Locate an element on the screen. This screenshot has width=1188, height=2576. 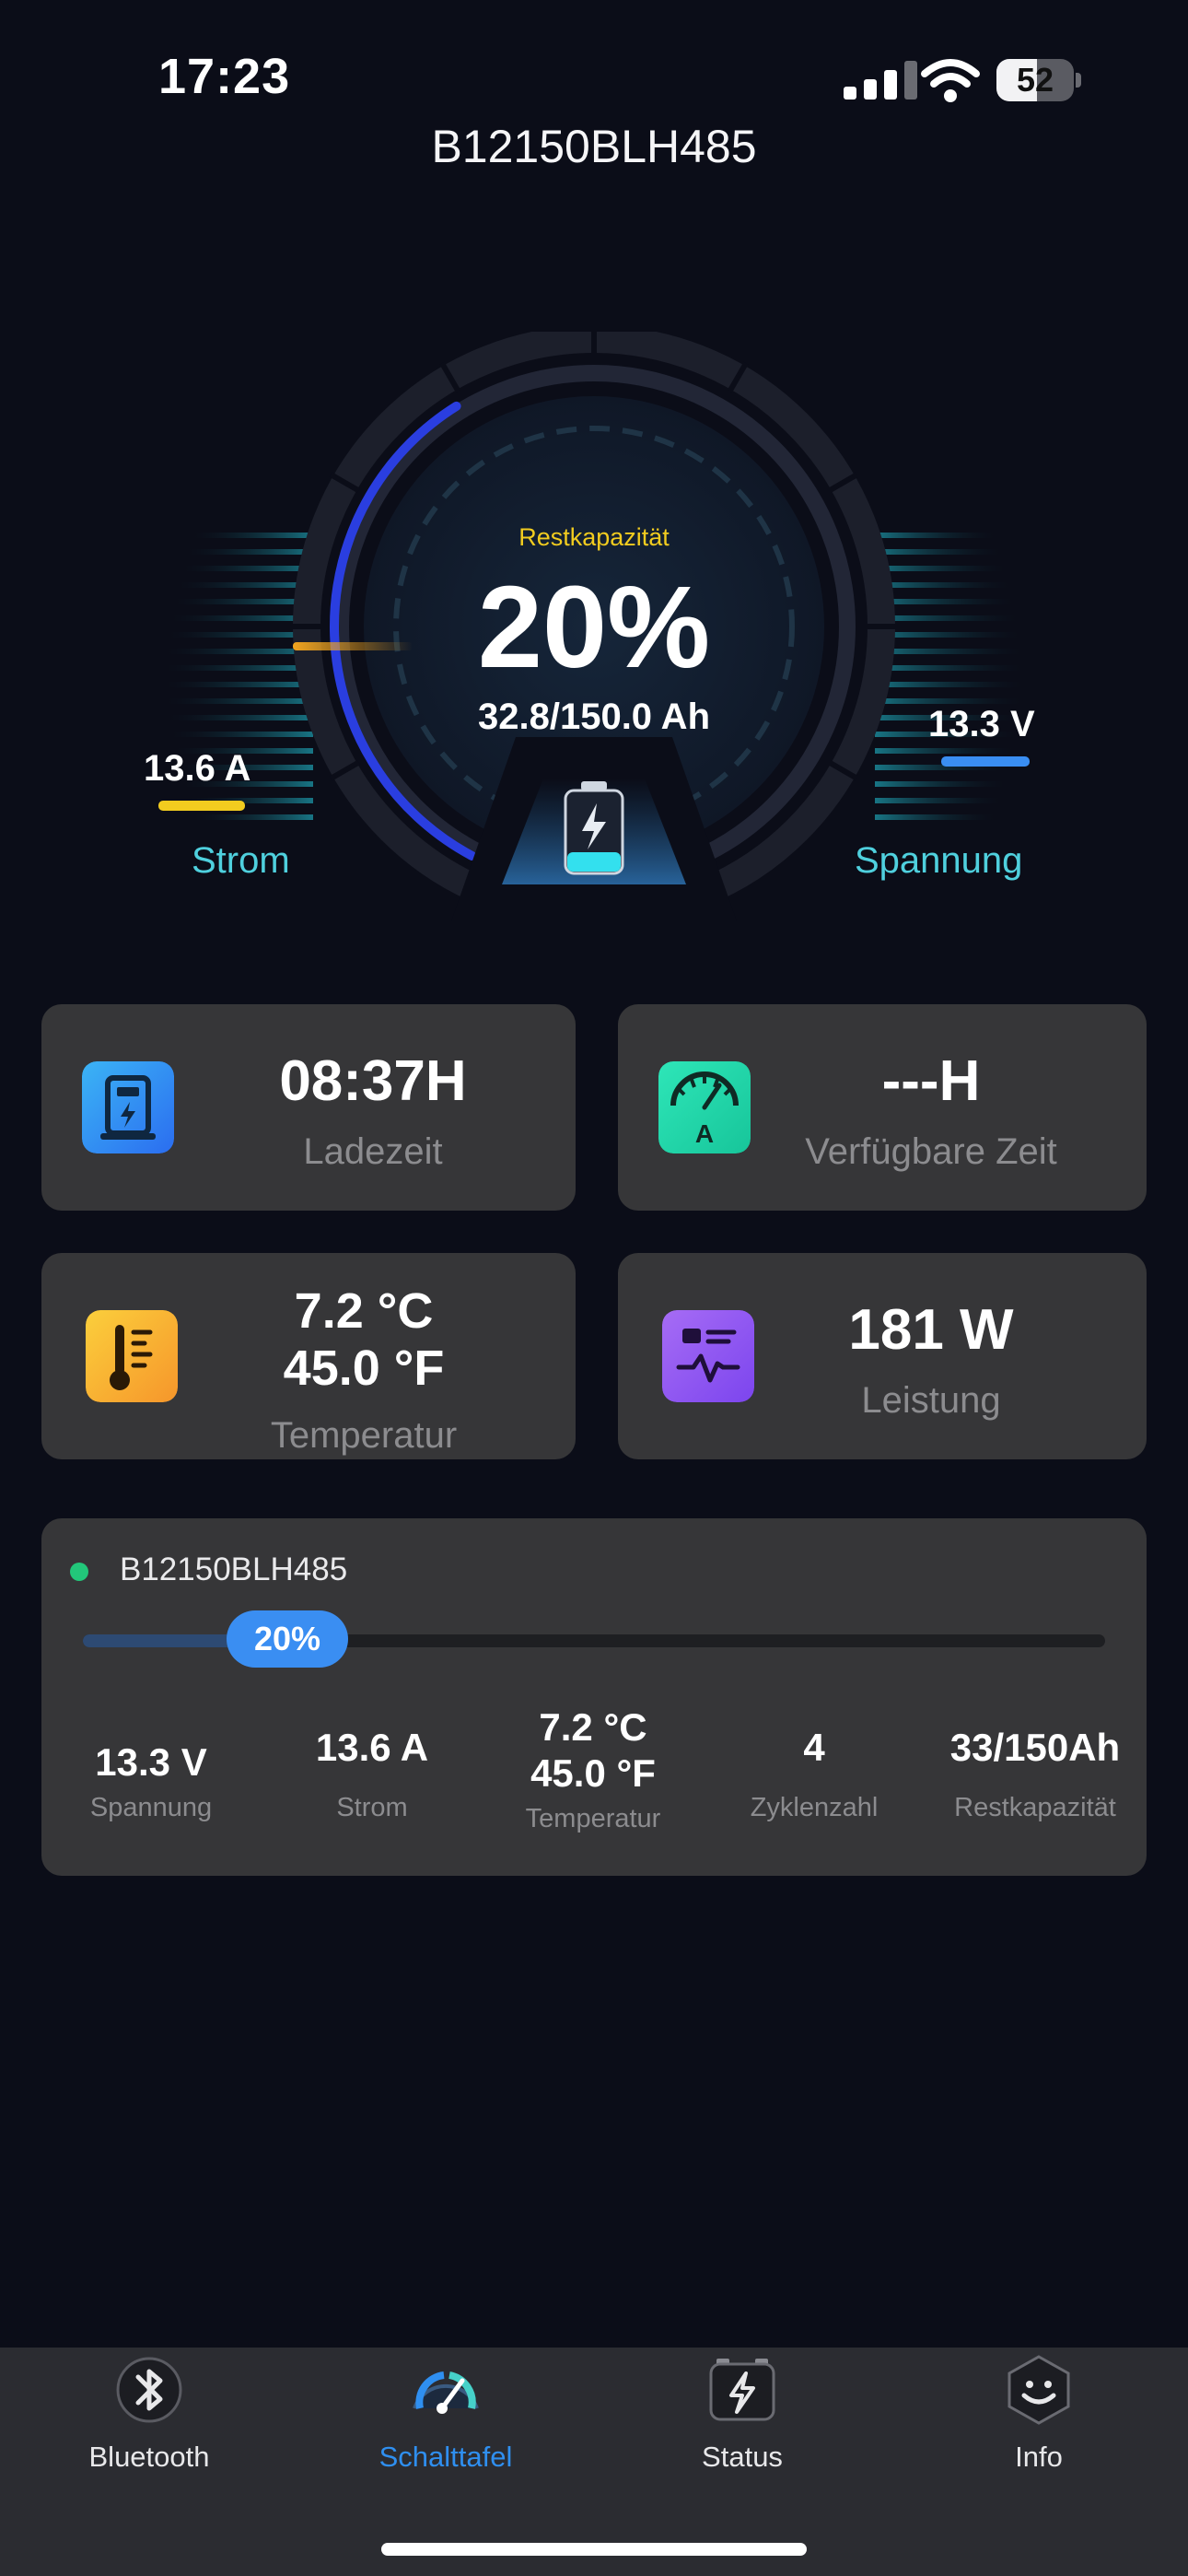
temperature-fahrenheit: 45.0 °F is located at coordinates (364, 1368).